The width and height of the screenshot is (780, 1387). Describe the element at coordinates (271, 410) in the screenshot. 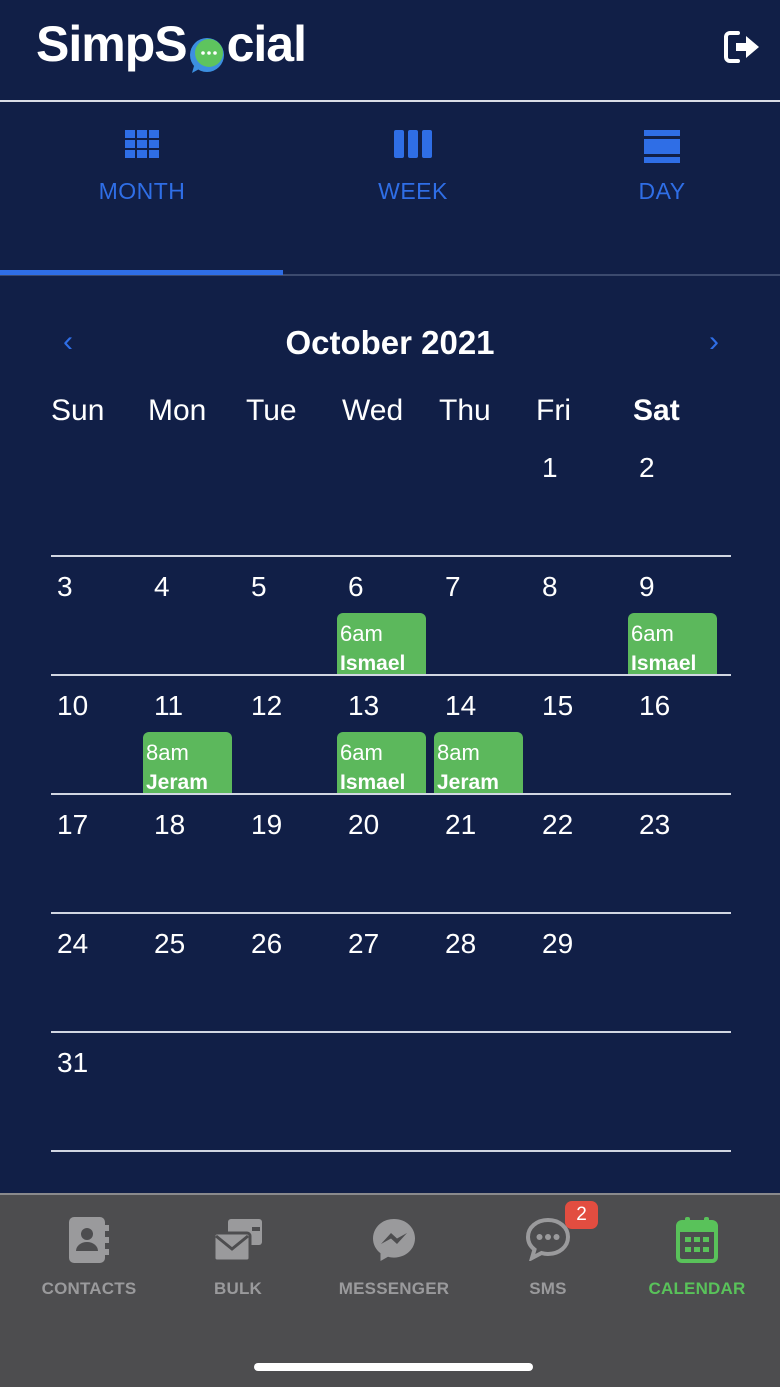

I see `weekday-header: Tue` at that location.